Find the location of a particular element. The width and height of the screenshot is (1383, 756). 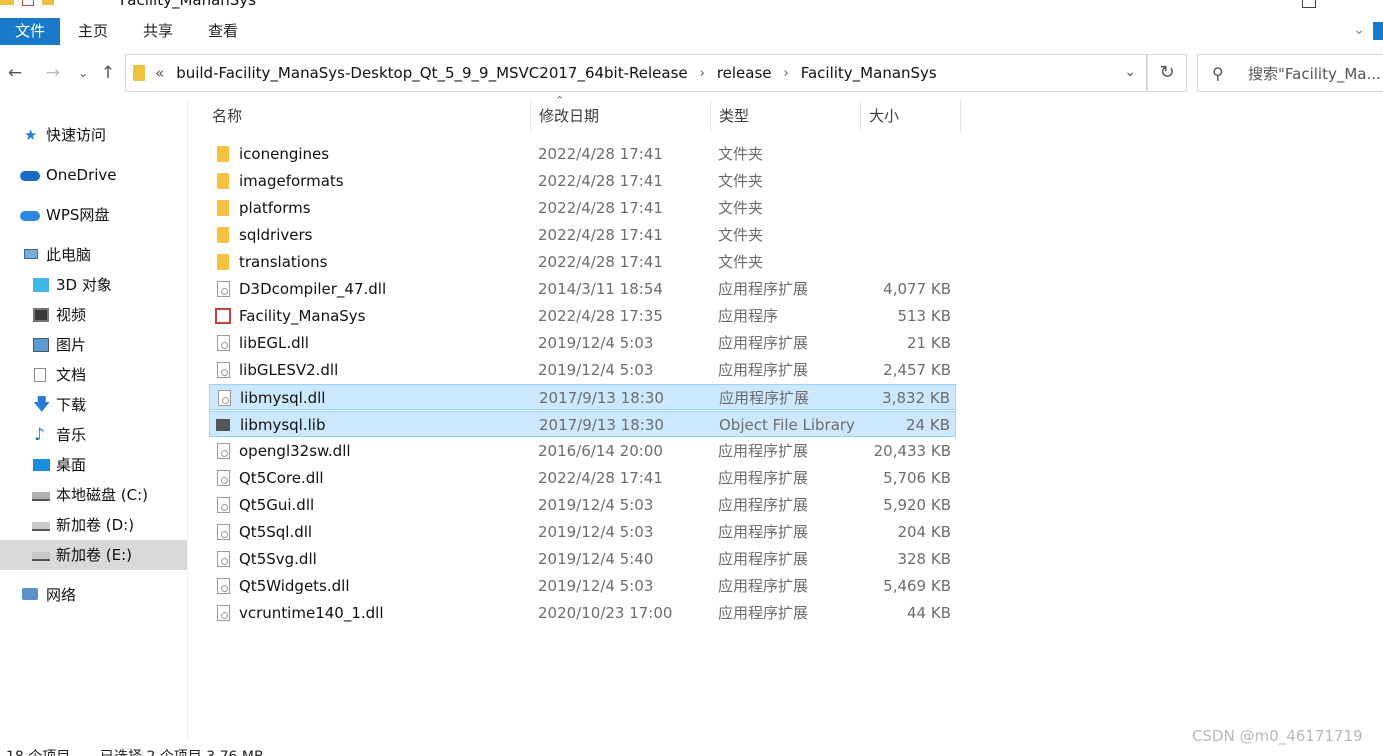

column-divider is located at coordinates (960, 116).